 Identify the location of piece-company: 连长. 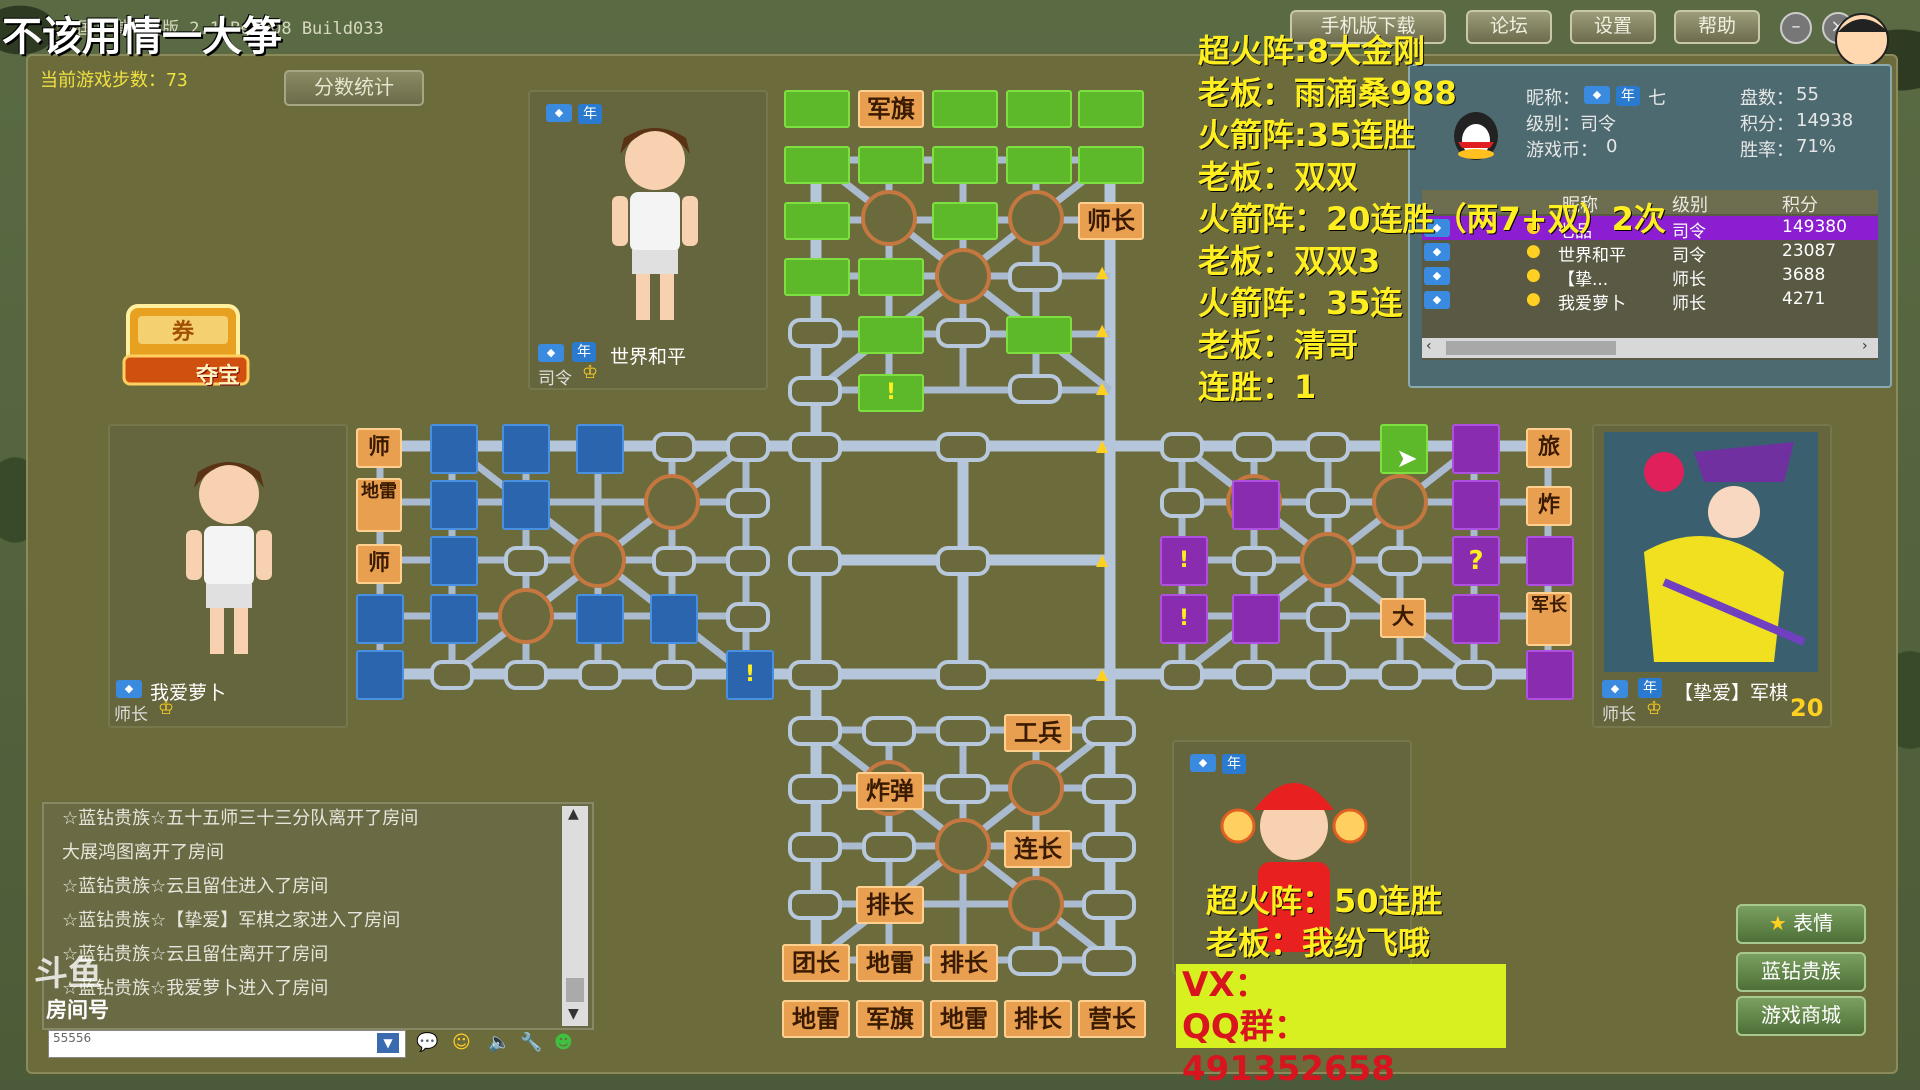
(1038, 849).